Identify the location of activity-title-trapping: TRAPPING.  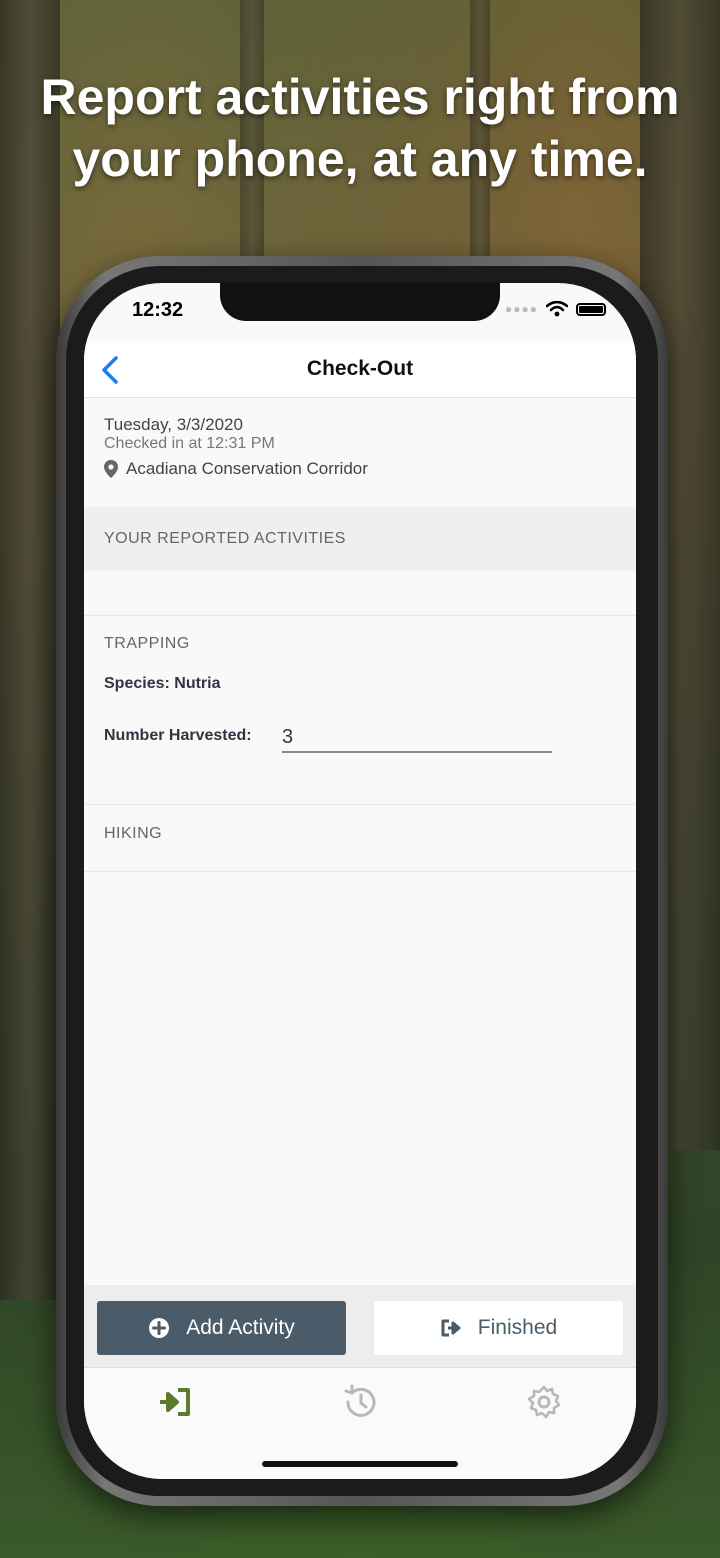
(147, 643).